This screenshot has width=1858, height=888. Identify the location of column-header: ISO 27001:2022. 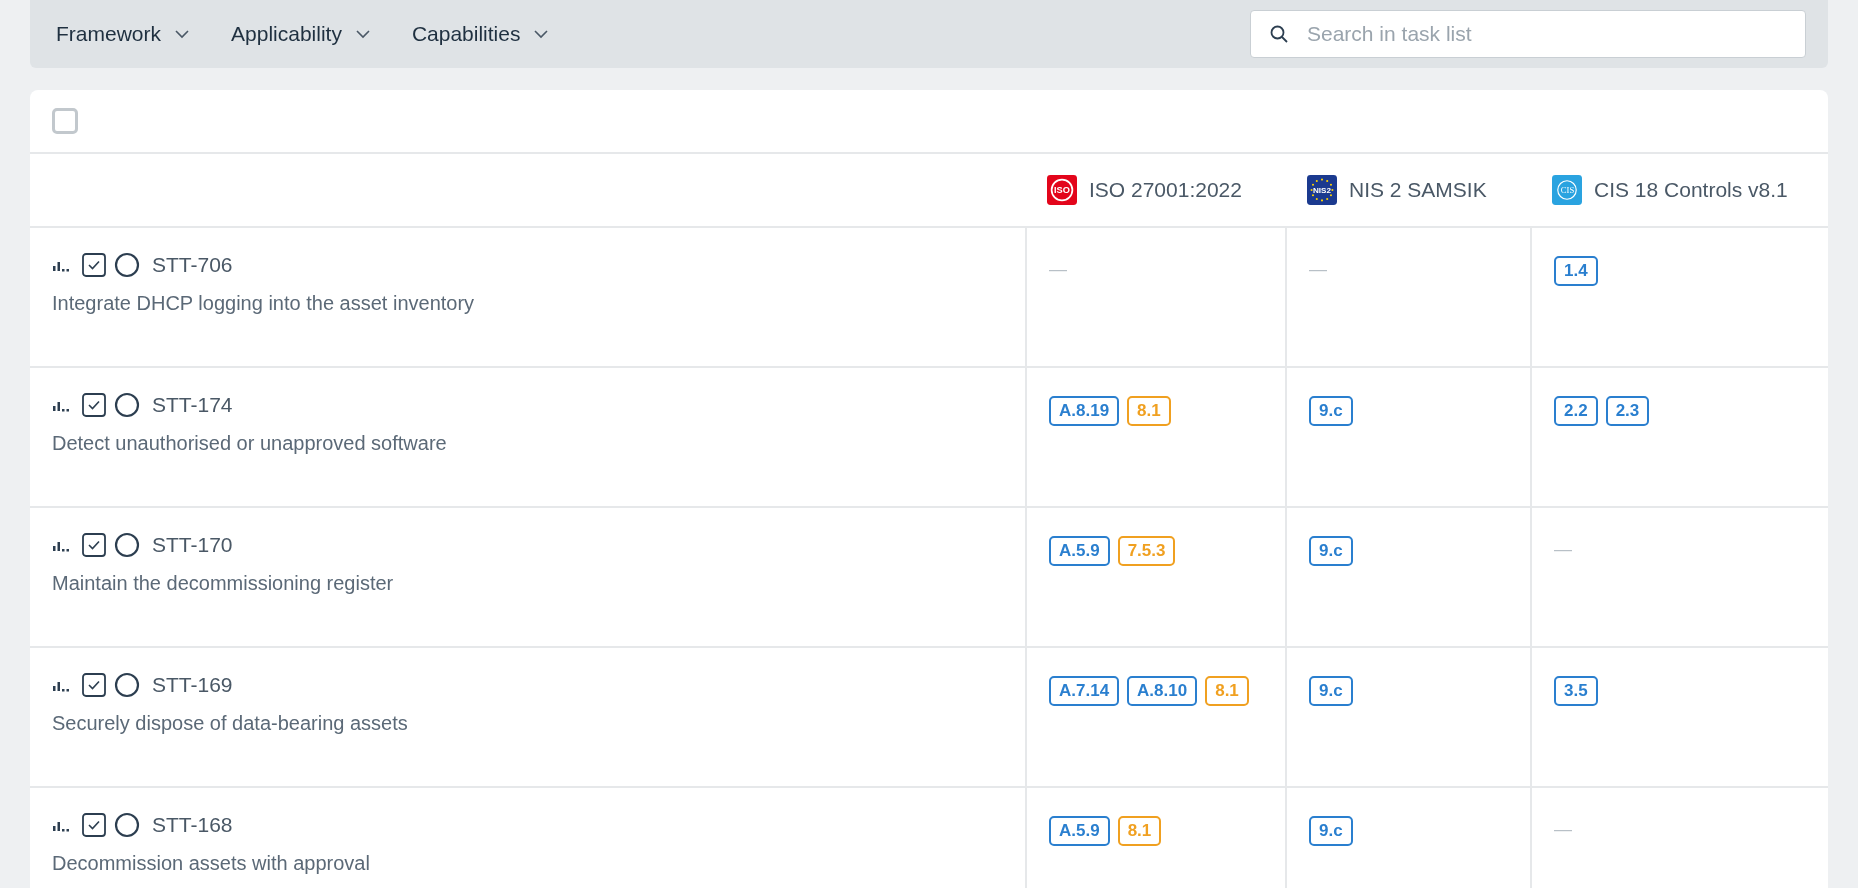
(1165, 190).